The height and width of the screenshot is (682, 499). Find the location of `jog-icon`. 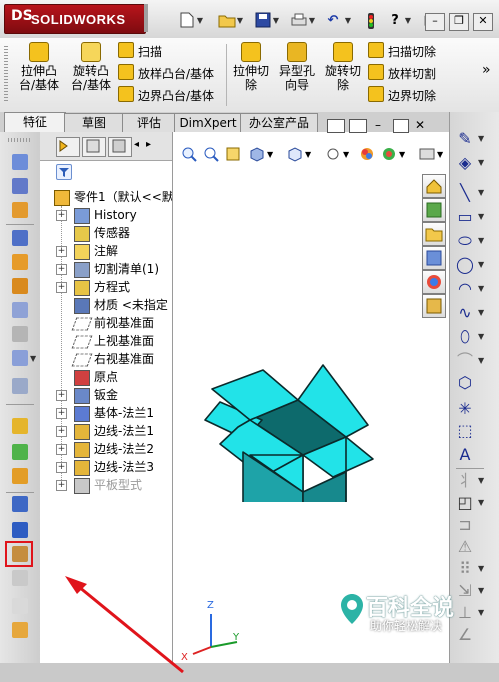

jog-icon is located at coordinates (20, 310).